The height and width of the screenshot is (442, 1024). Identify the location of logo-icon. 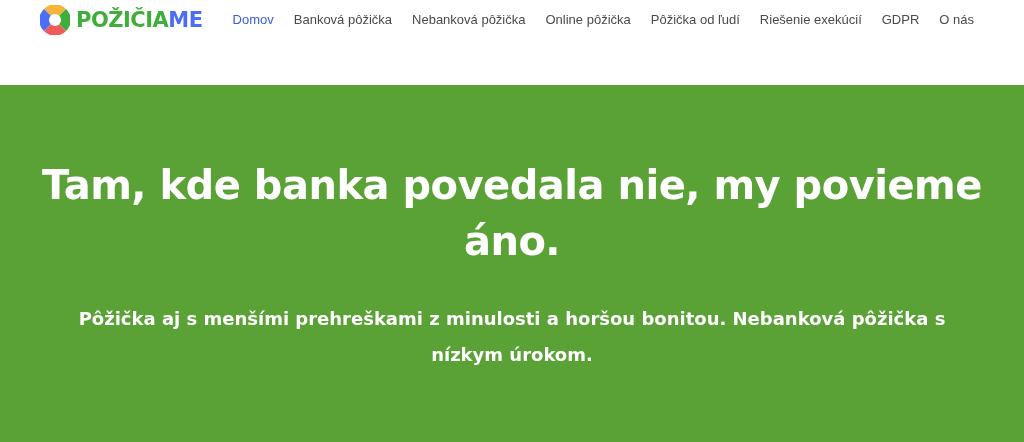
(55, 20).